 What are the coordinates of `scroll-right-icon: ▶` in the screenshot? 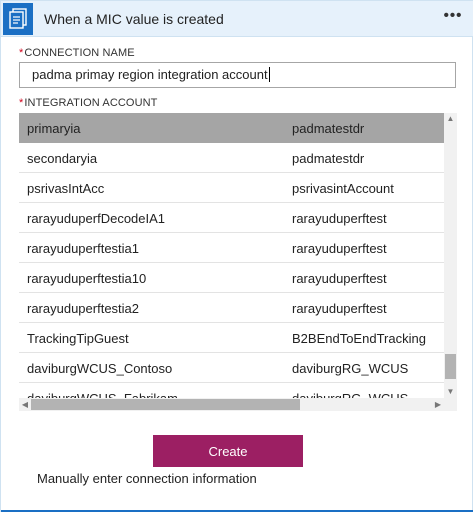 It's located at (438, 404).